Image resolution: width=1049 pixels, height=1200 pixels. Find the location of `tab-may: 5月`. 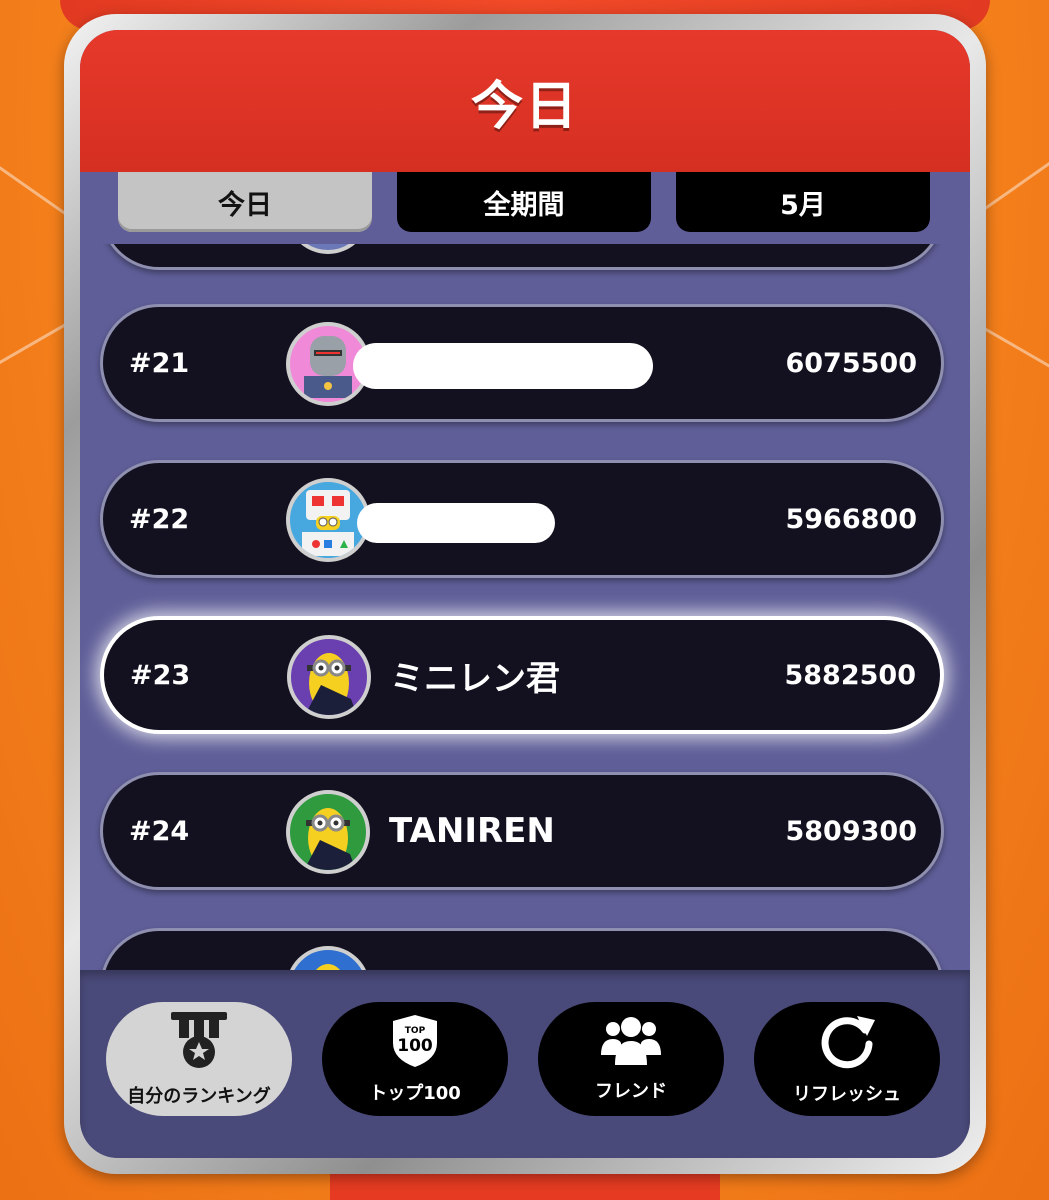

tab-may: 5月 is located at coordinates (803, 202).